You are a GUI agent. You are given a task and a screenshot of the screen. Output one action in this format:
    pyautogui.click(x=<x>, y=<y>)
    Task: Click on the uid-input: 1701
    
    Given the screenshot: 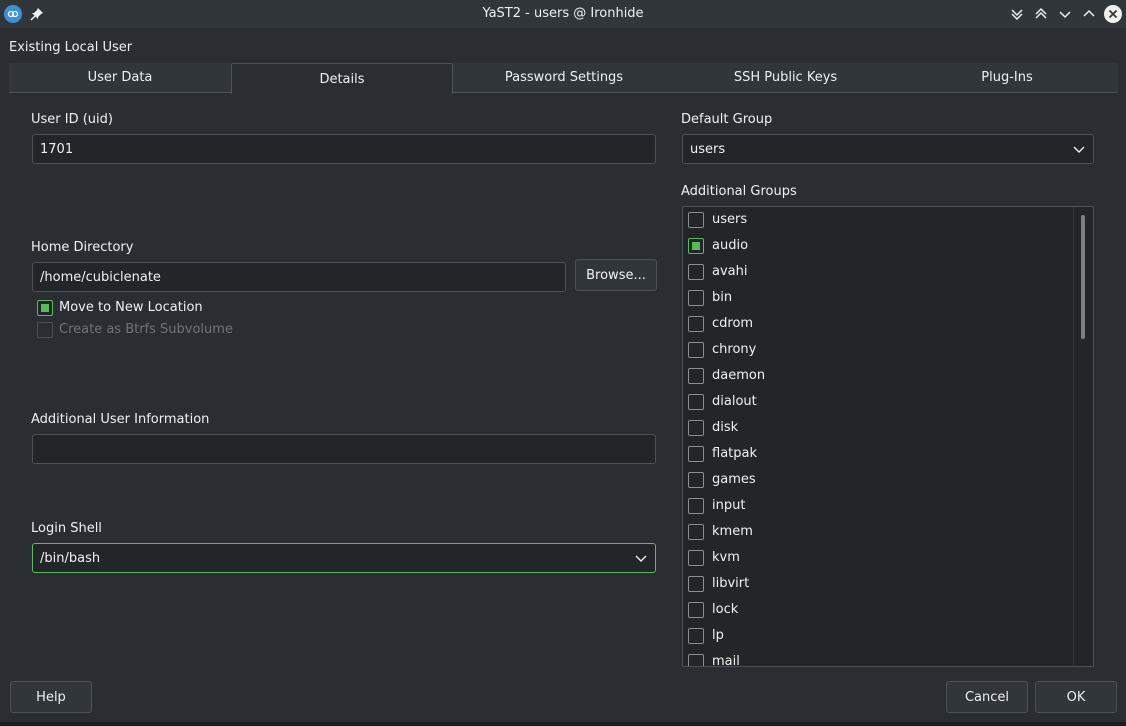 What is the action you would take?
    pyautogui.click(x=344, y=149)
    